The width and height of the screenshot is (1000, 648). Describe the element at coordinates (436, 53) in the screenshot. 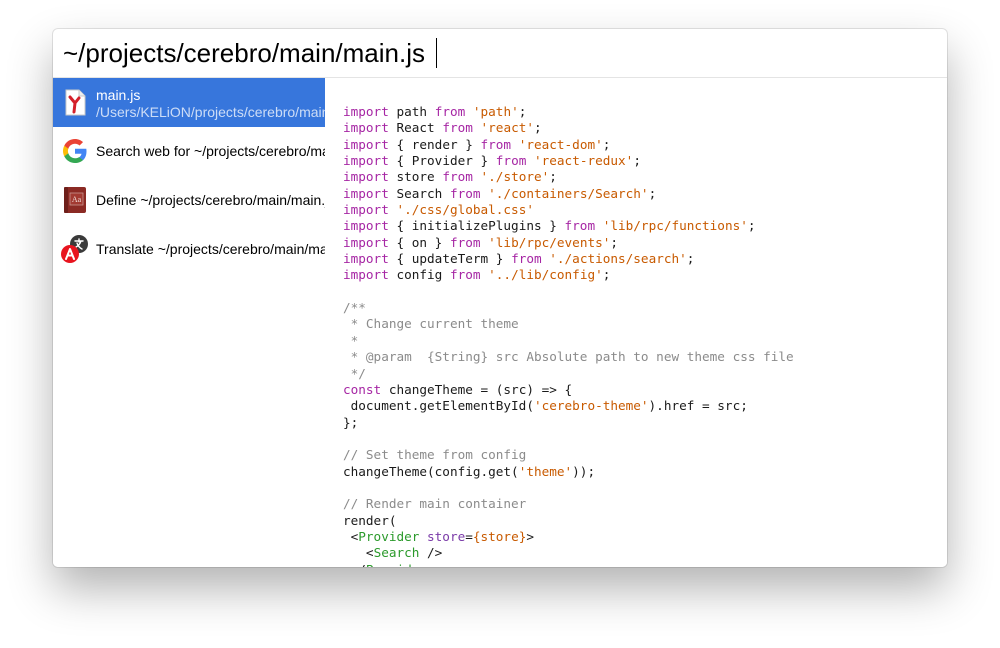

I see `text-caret` at that location.